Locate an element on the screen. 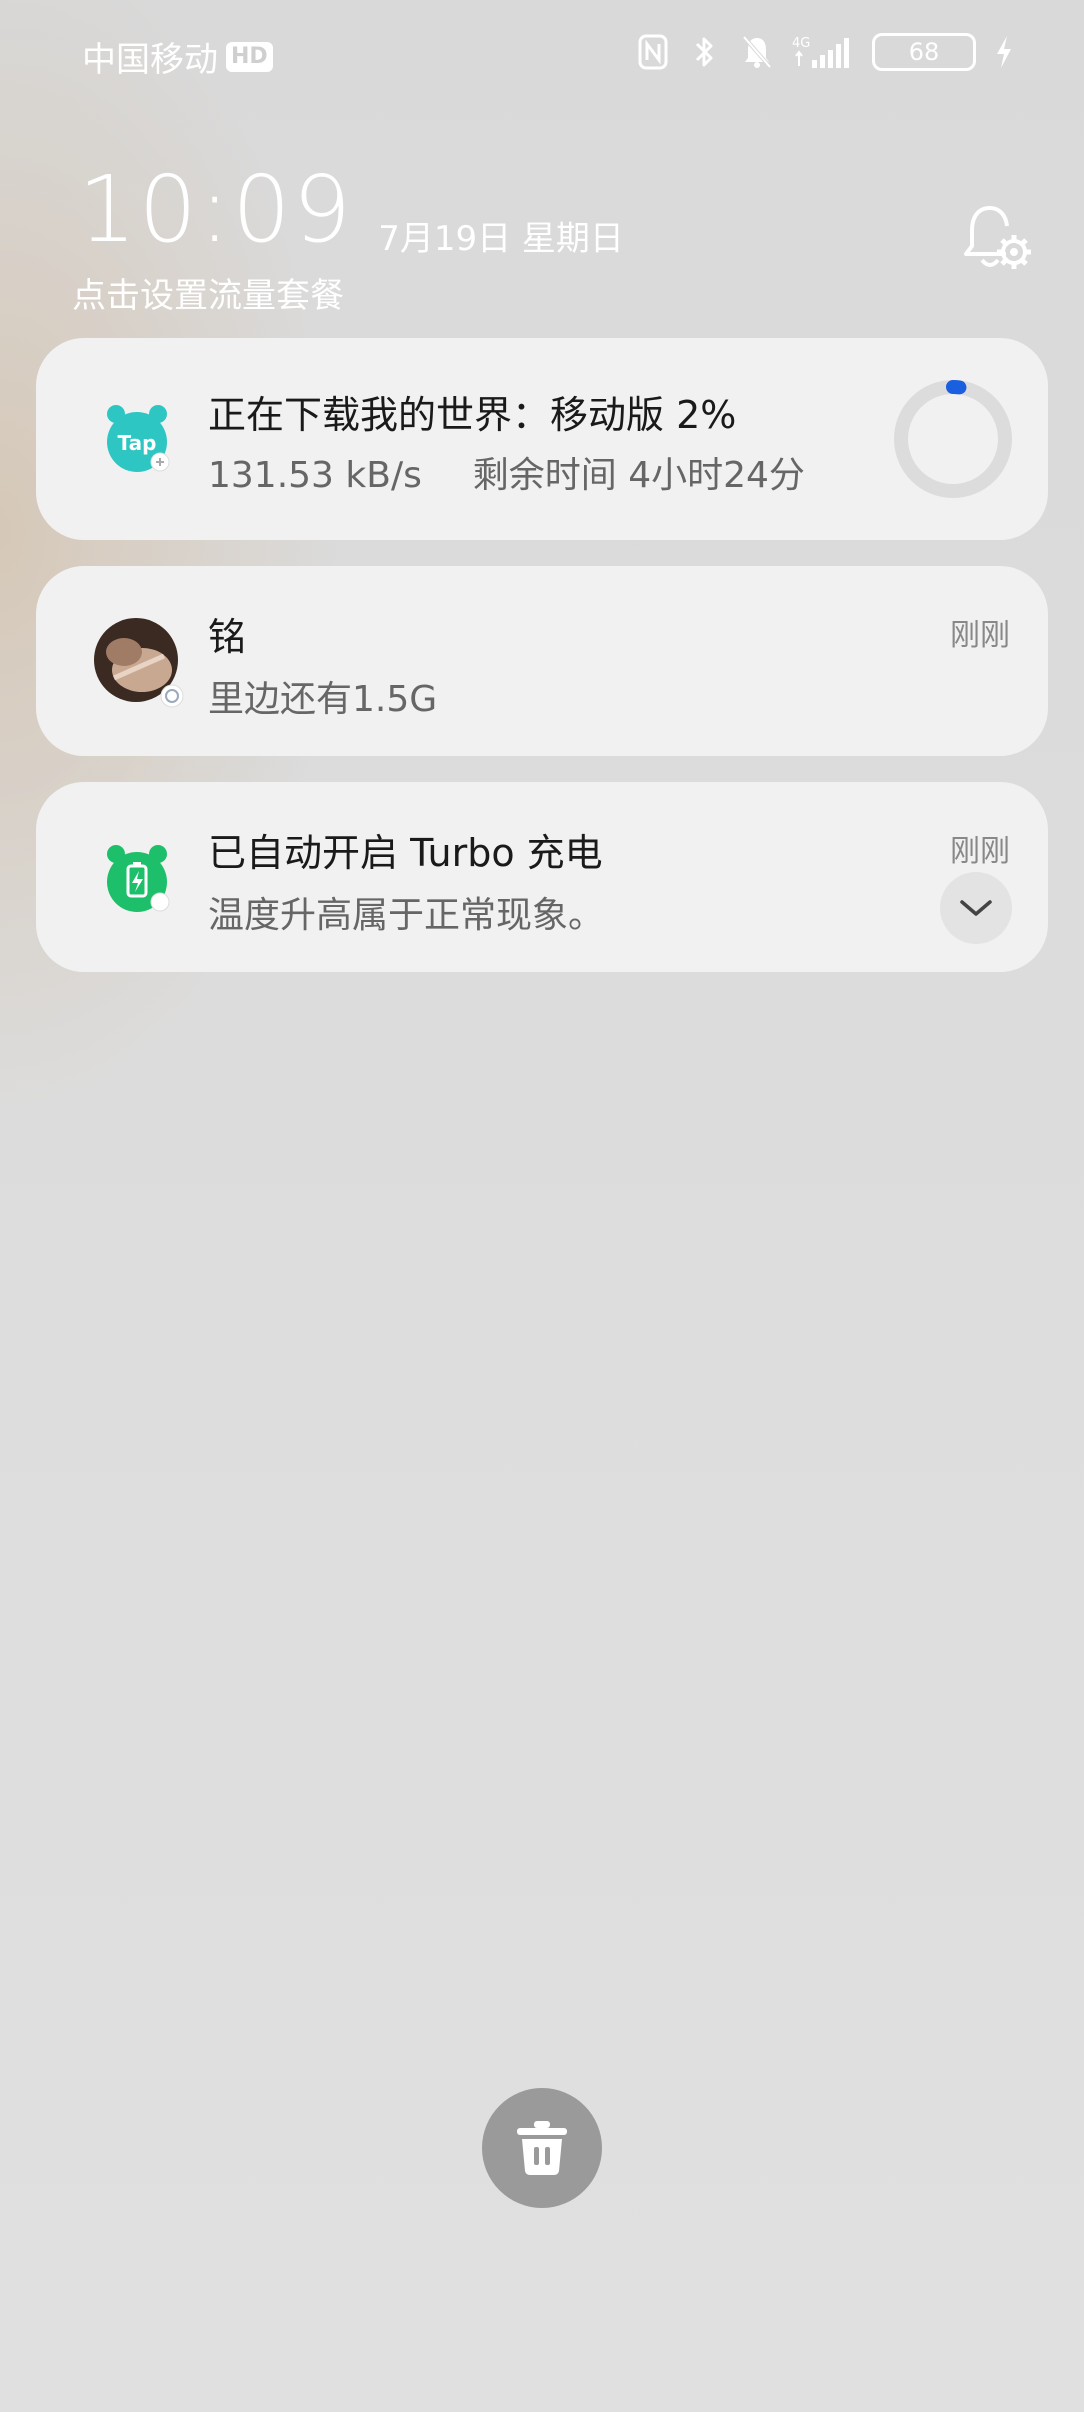 The image size is (1084, 2412). notification-settings-button is located at coordinates (996, 240).